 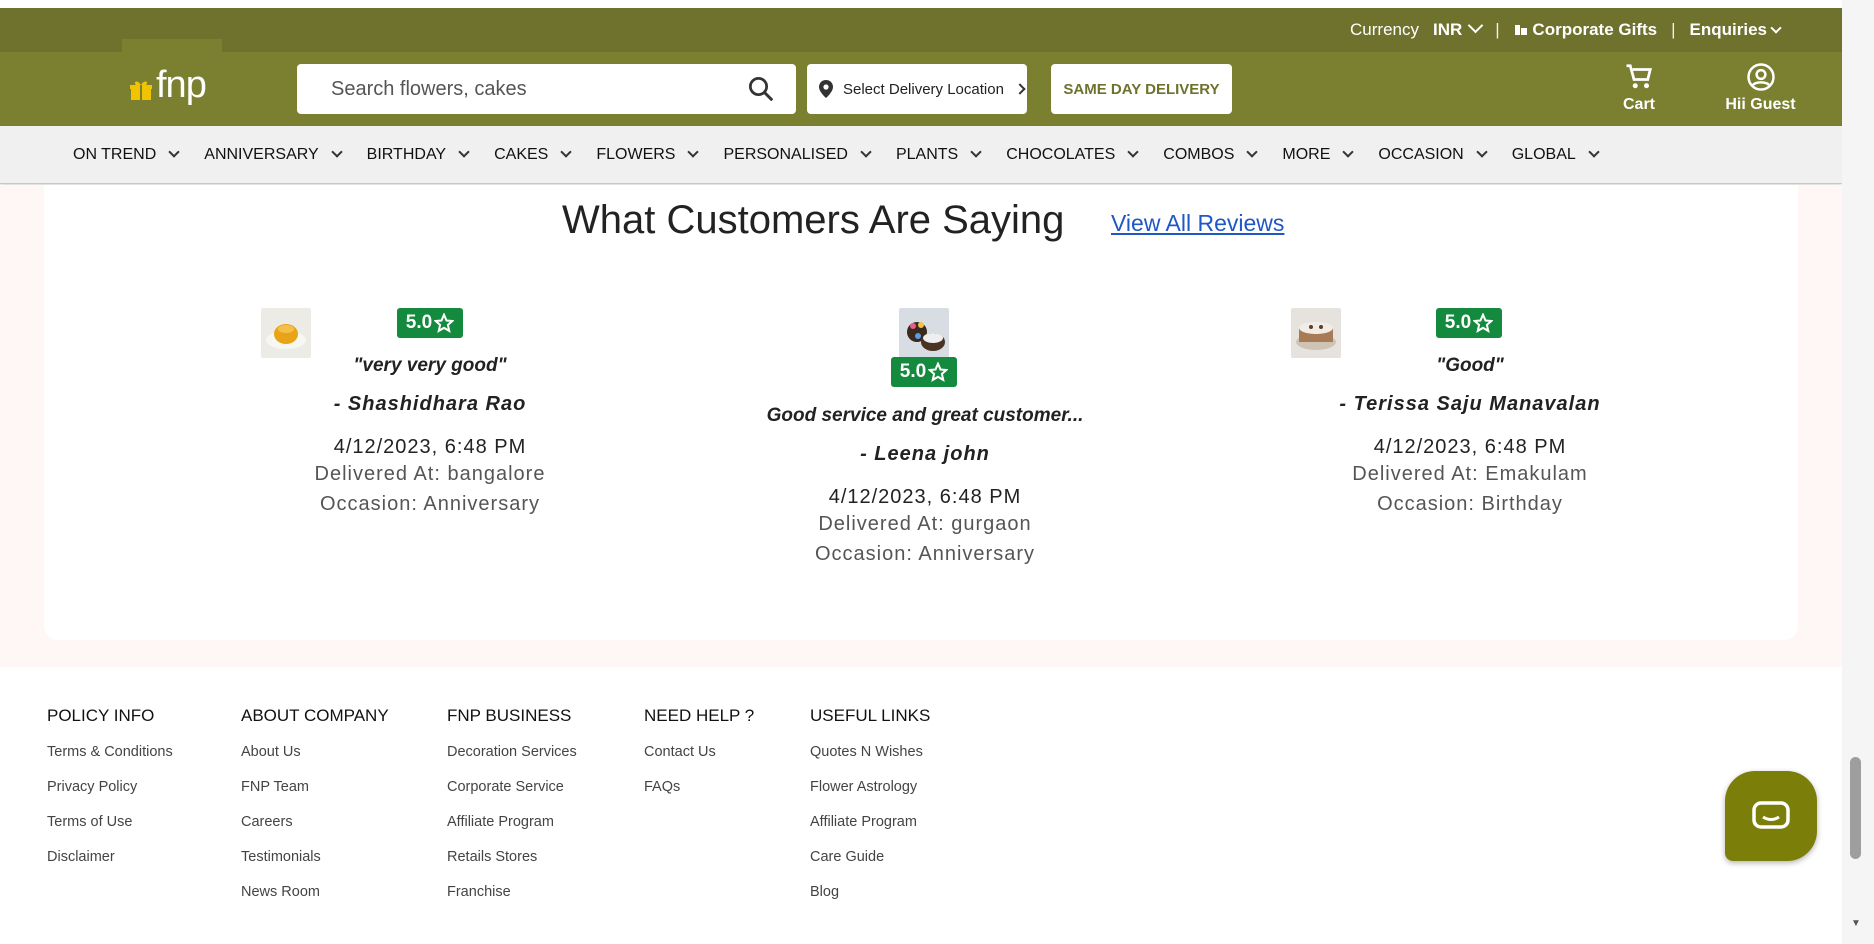 What do you see at coordinates (1306, 154) in the screenshot?
I see `nav-label: MORE` at bounding box center [1306, 154].